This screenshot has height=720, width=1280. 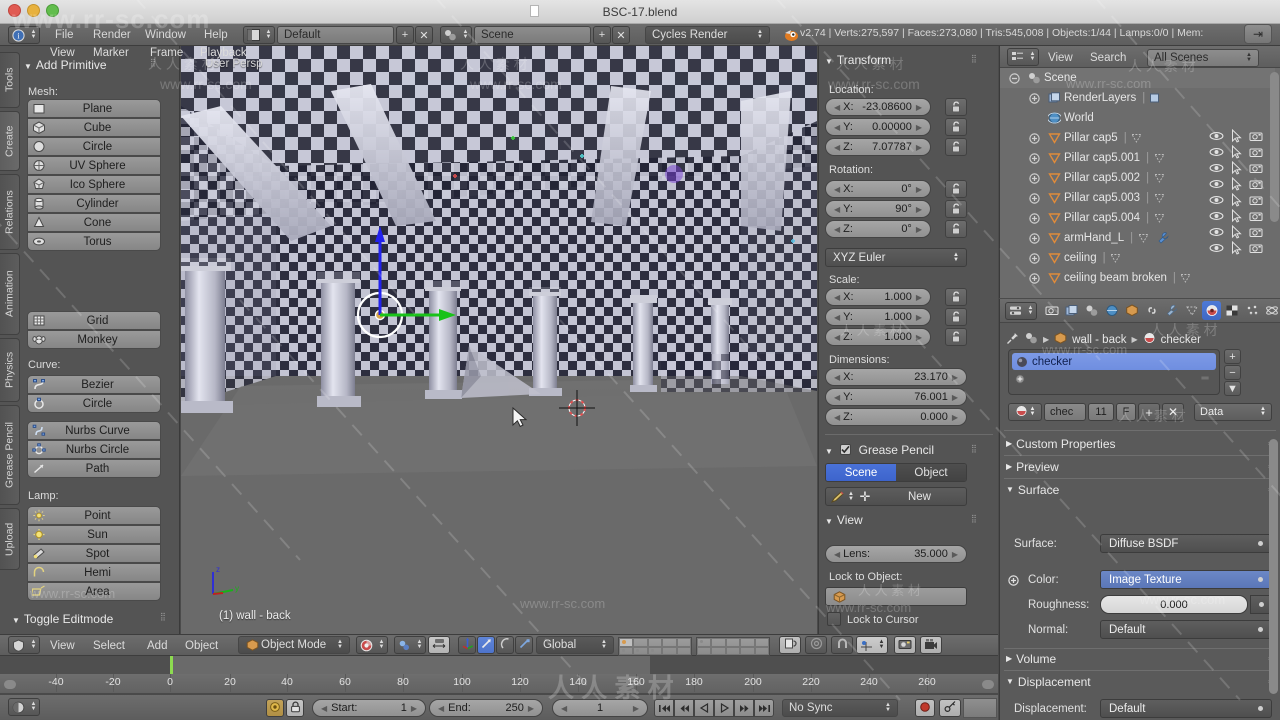 I want to click on material-name-field: chec, so click(x=1065, y=412).